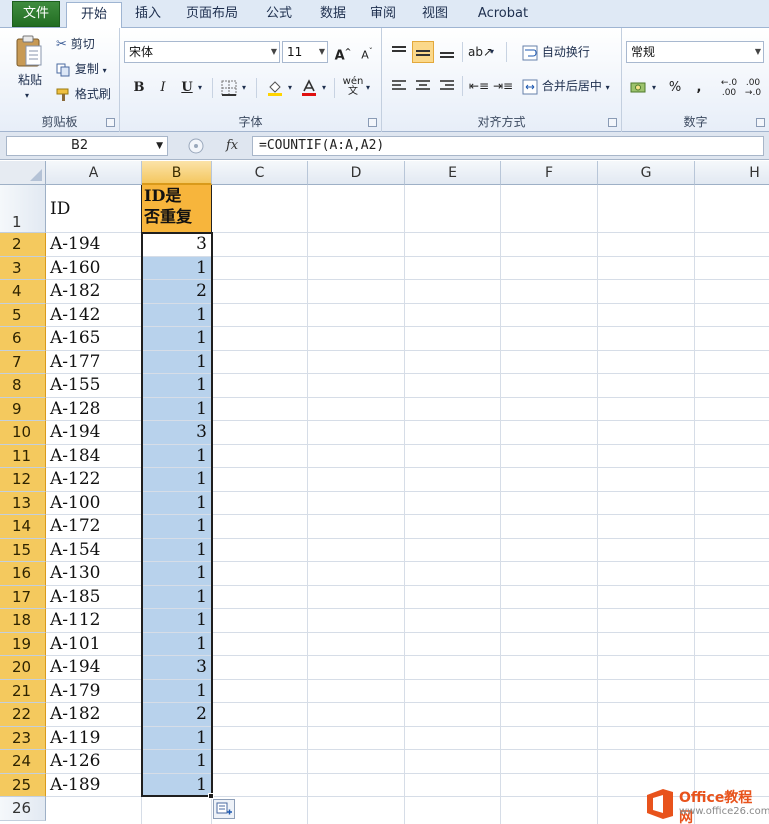 The image size is (769, 824). Describe the element at coordinates (549, 173) in the screenshot. I see `column-header-f: F` at that location.